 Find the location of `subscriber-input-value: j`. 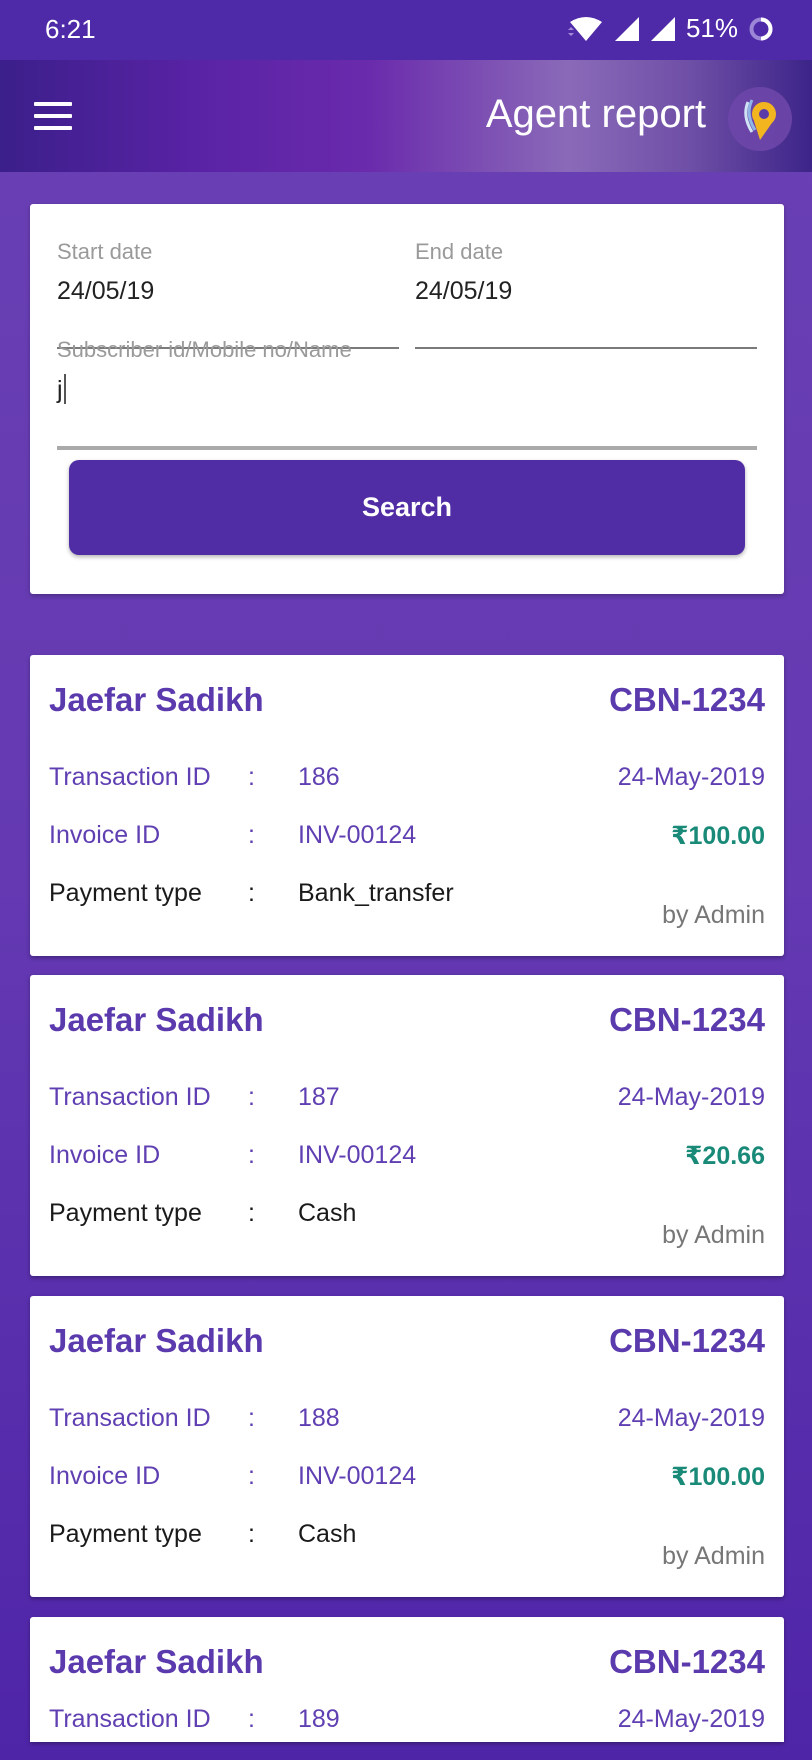

subscriber-input-value: j is located at coordinates (61, 389).